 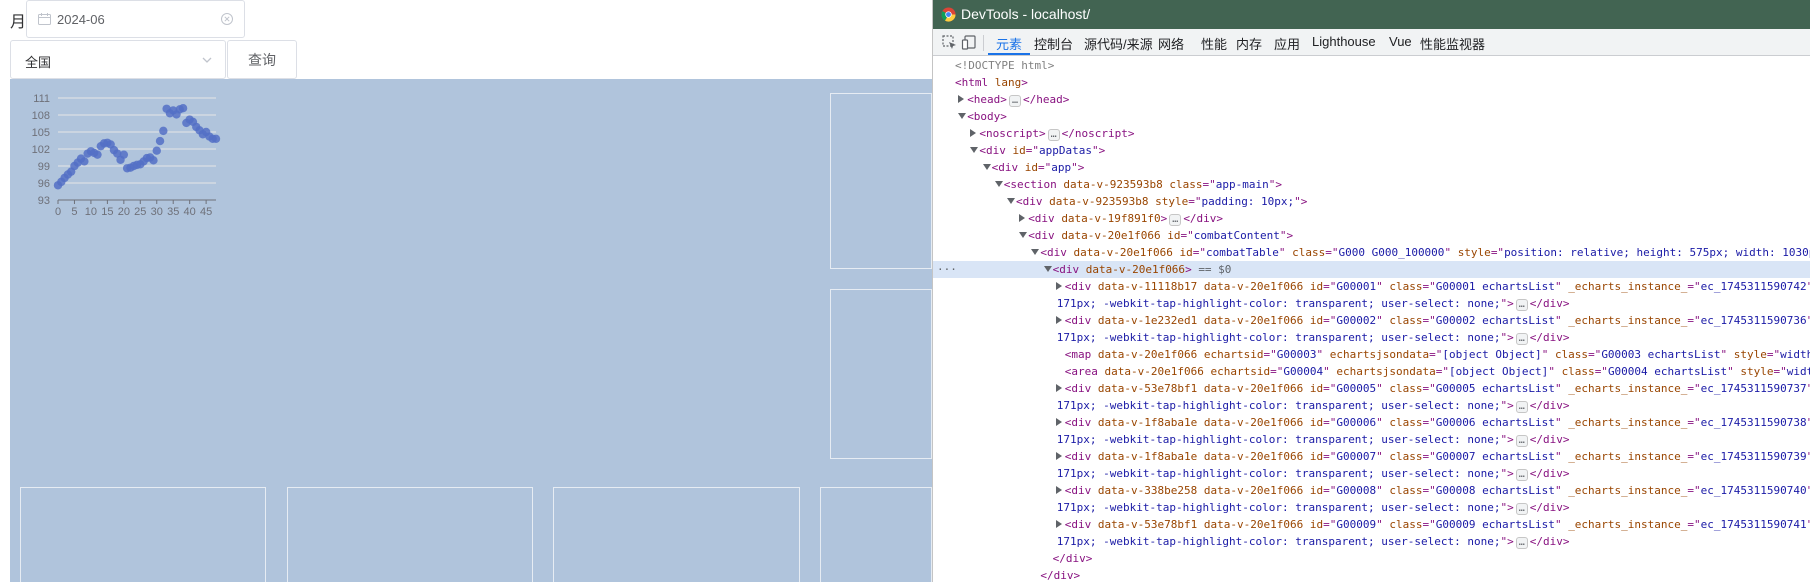 What do you see at coordinates (948, 14) in the screenshot?
I see `chrome-logo-icon` at bounding box center [948, 14].